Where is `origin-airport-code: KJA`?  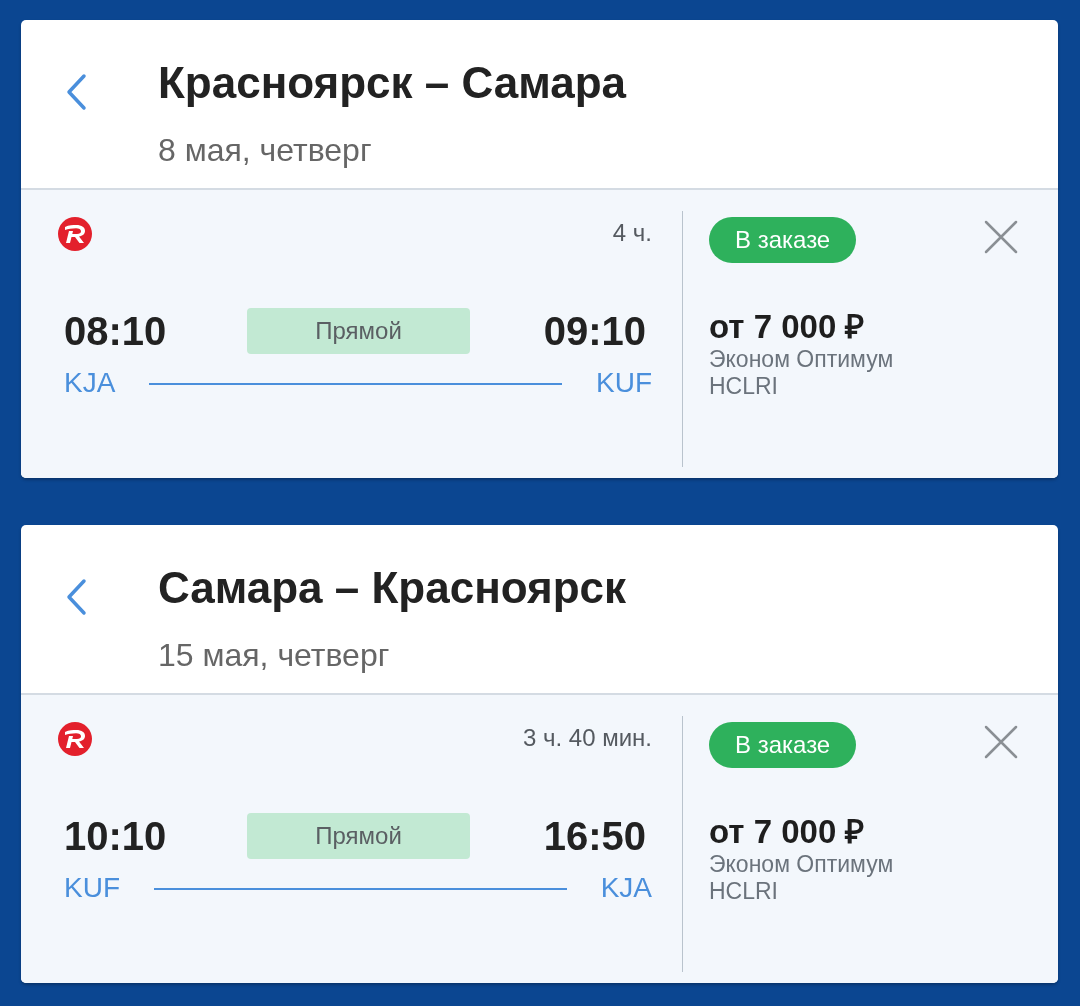
origin-airport-code: KJA is located at coordinates (90, 383).